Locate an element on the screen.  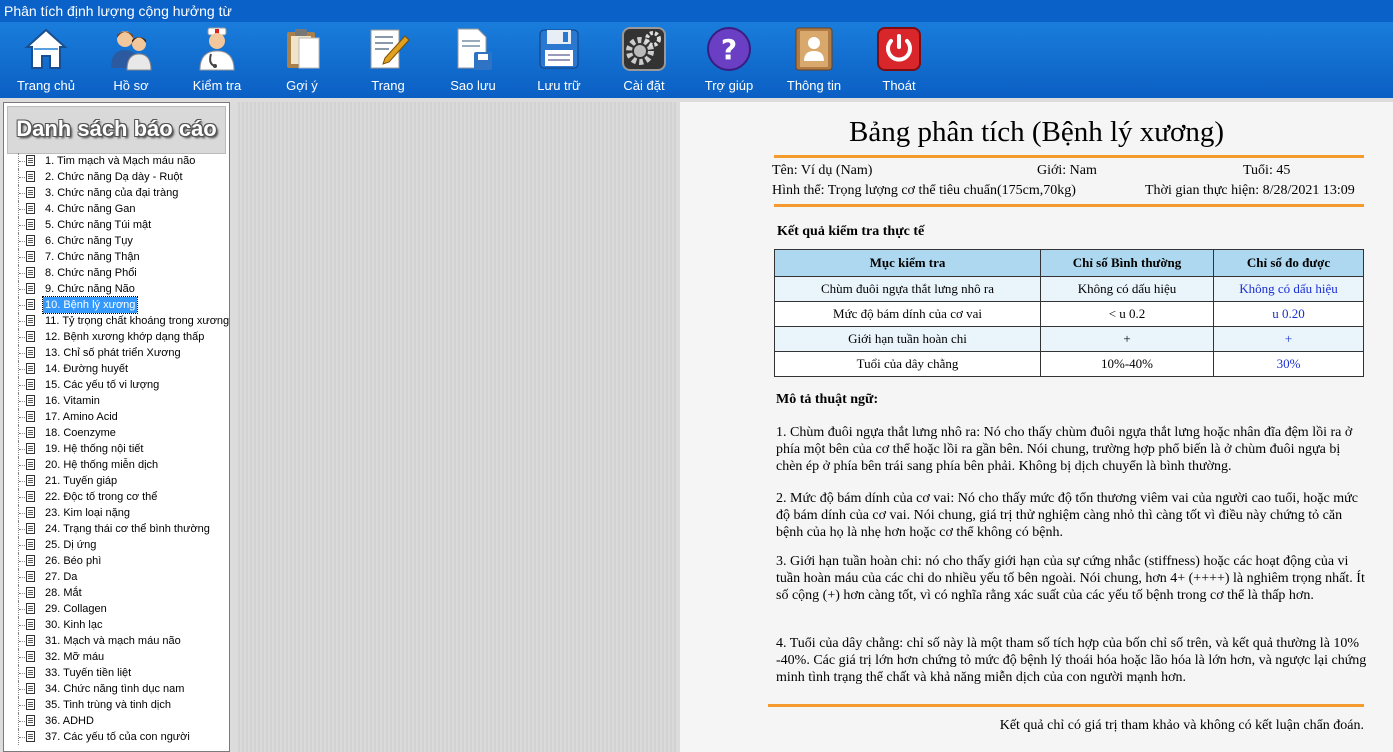
report-list-item: 10. Bệnh lý xương is located at coordinates (116, 305).